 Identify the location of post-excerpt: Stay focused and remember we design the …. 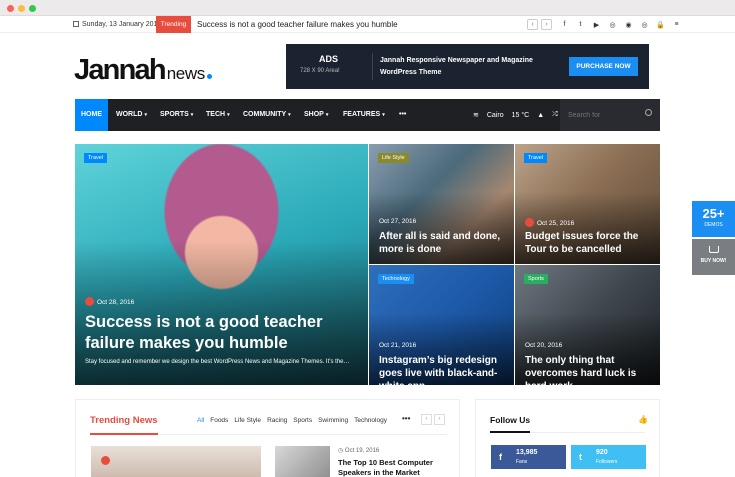
(217, 362).